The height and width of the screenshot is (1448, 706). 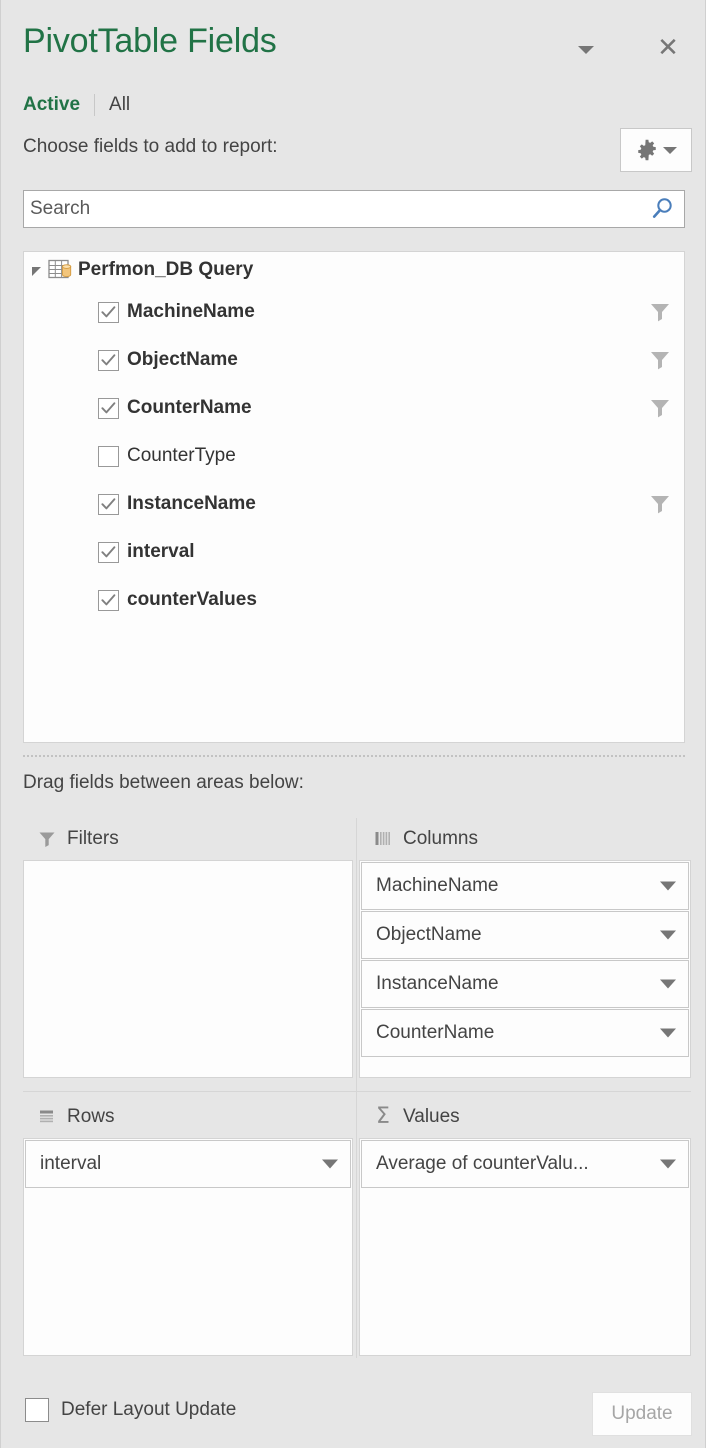 What do you see at coordinates (47, 1117) in the screenshot?
I see `rows-lines-icon` at bounding box center [47, 1117].